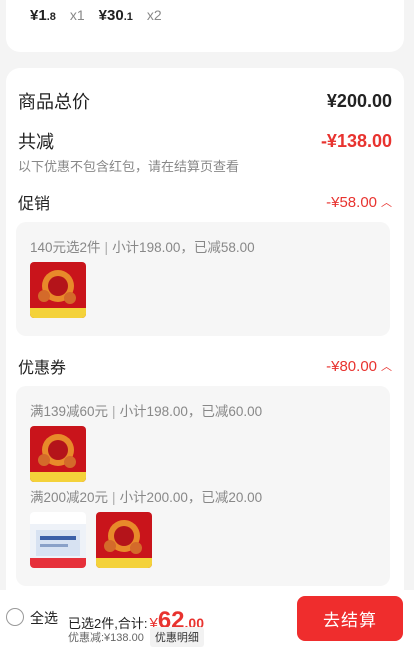 The width and height of the screenshot is (414, 650). Describe the element at coordinates (146, 497) in the screenshot. I see `coupon-line: 满200减20元 | 小计200.00，已减20.00` at that location.